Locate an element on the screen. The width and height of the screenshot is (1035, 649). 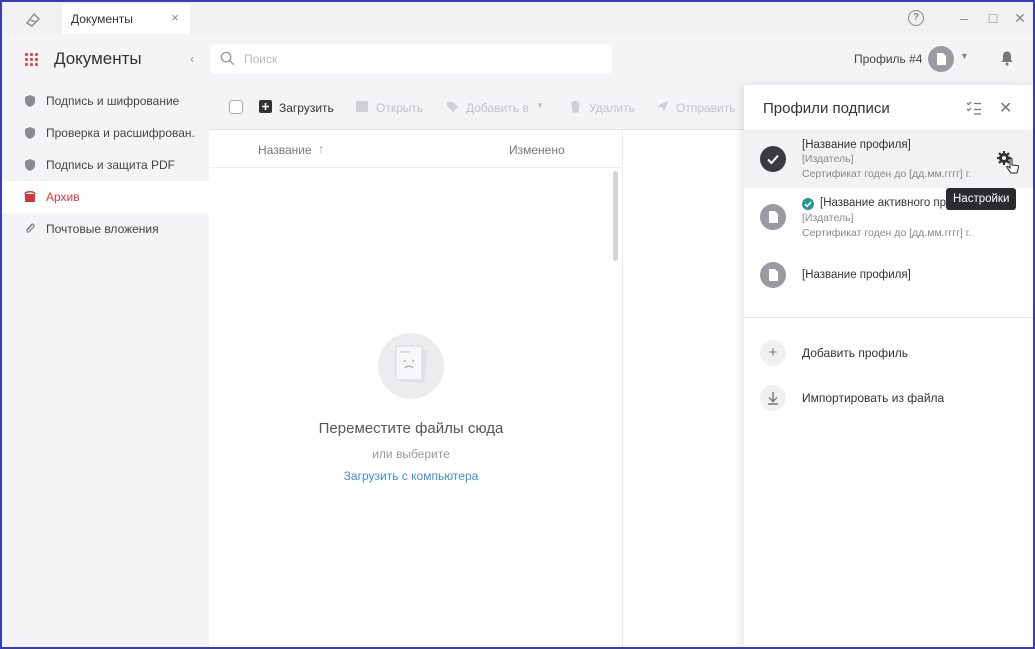
upload-from-computer-link: Загрузить с компьютера is located at coordinates (411, 476).